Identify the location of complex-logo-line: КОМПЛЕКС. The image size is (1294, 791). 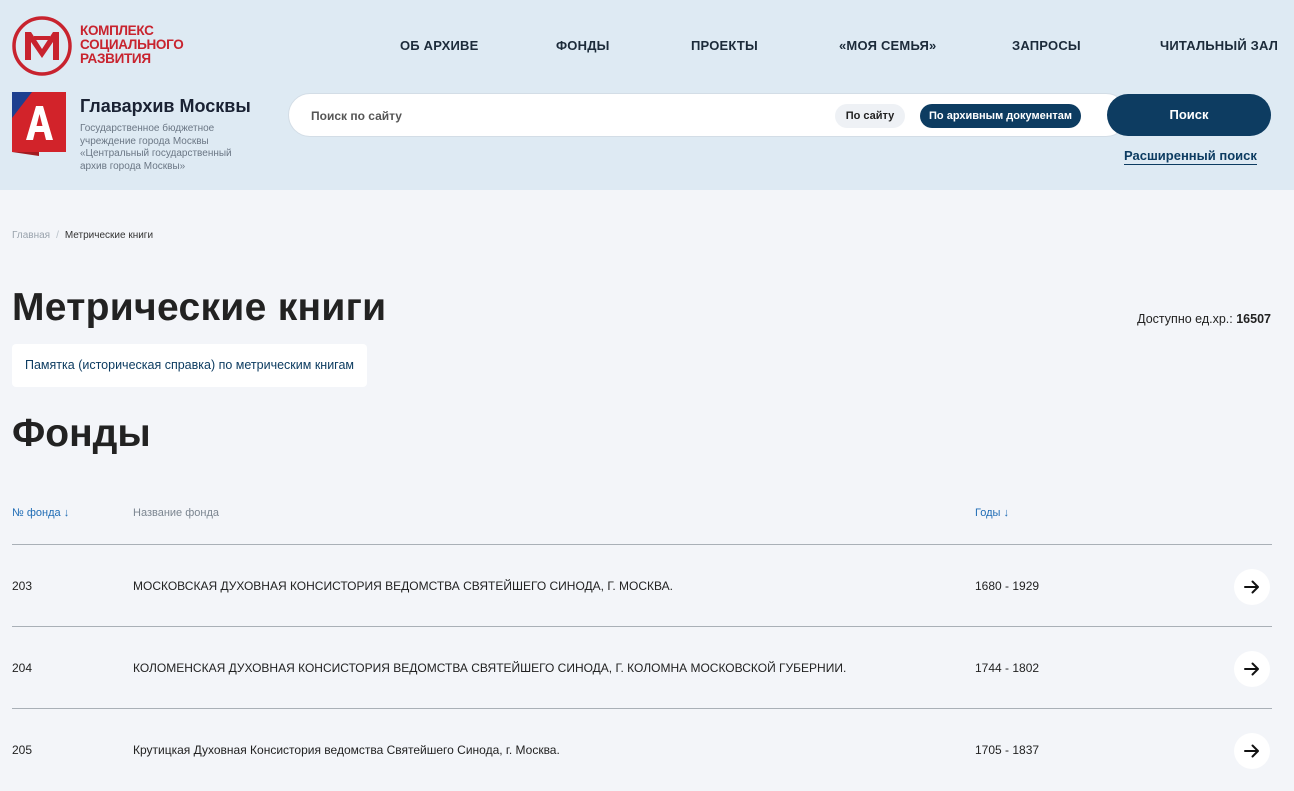
(117, 30).